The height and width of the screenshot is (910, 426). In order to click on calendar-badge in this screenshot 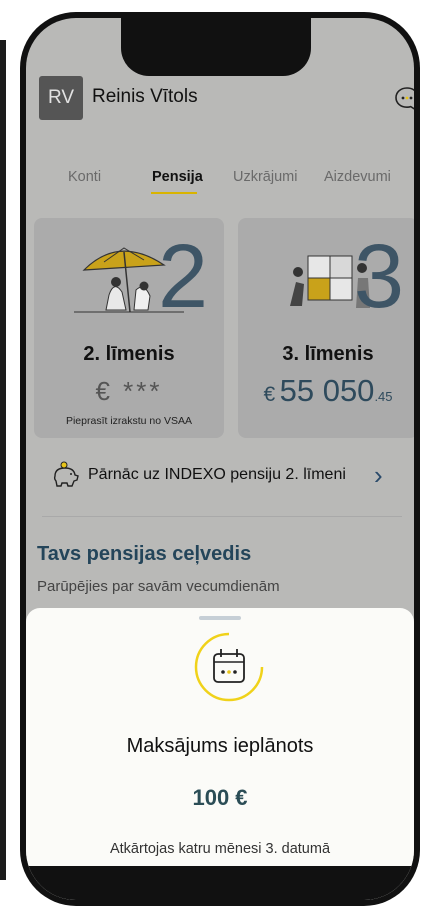, I will do `click(229, 667)`.